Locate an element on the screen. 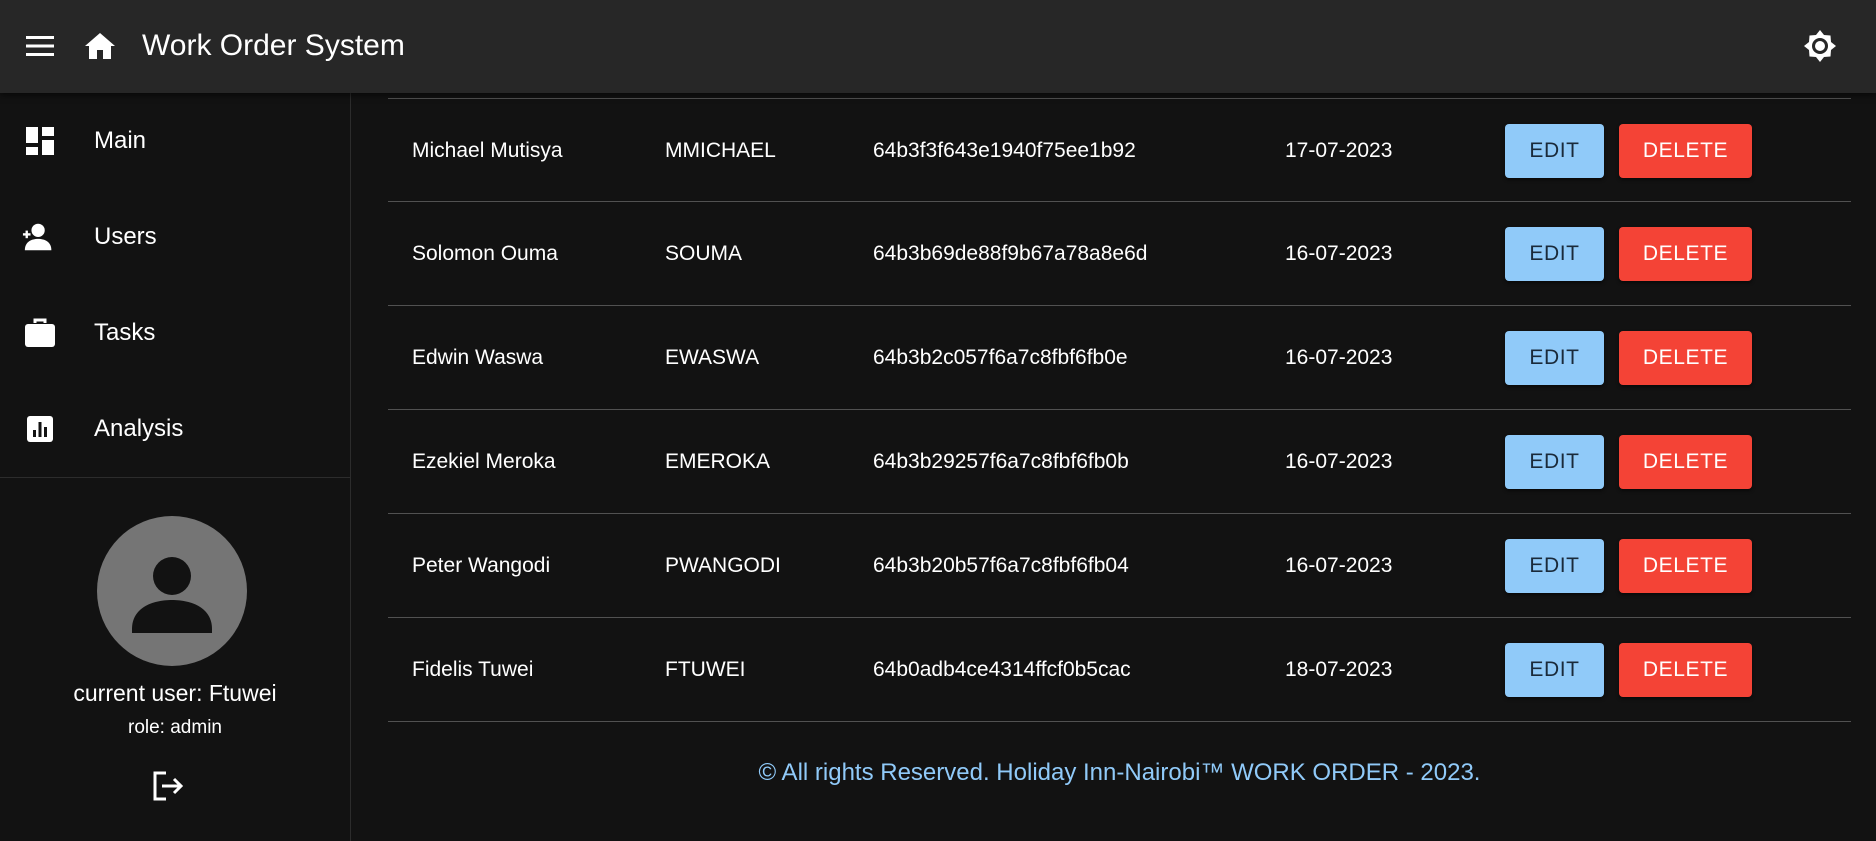 The image size is (1876, 841). current-user-label: current user: Ftuwei is located at coordinates (175, 693).